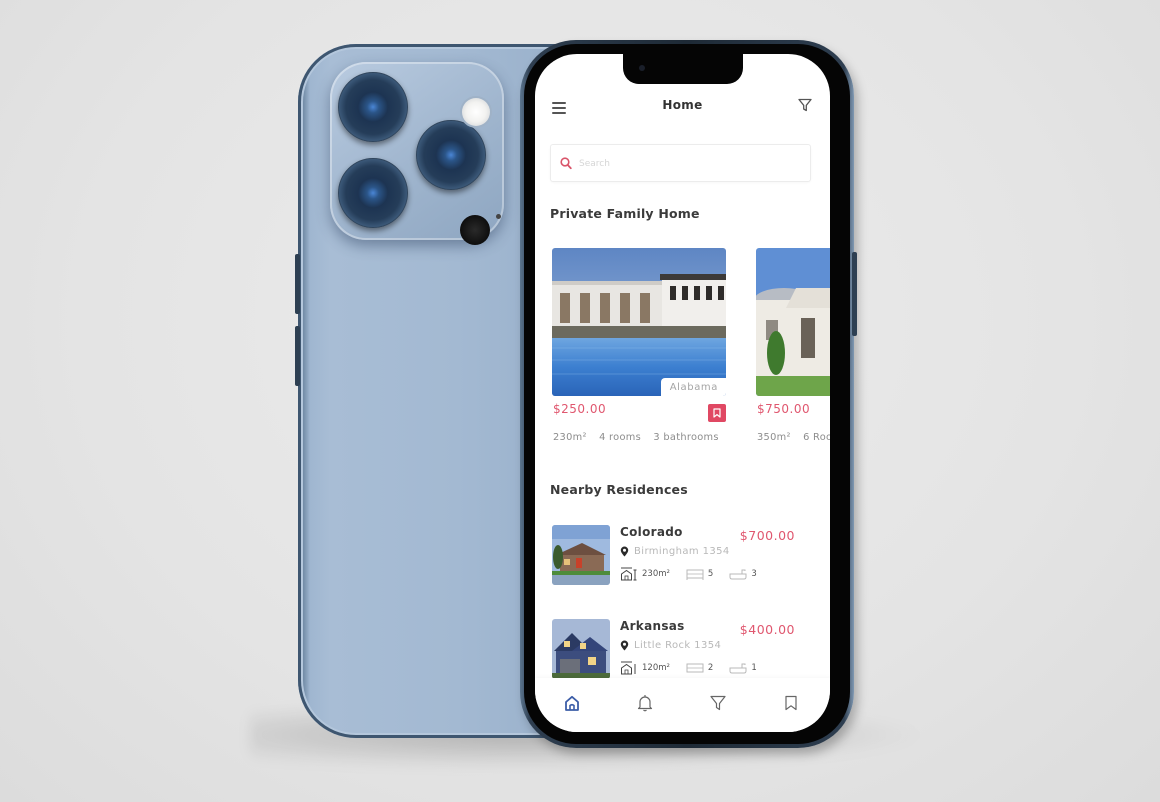 The image size is (1160, 802). What do you see at coordinates (475, 230) in the screenshot?
I see `lidar-sensor` at bounding box center [475, 230].